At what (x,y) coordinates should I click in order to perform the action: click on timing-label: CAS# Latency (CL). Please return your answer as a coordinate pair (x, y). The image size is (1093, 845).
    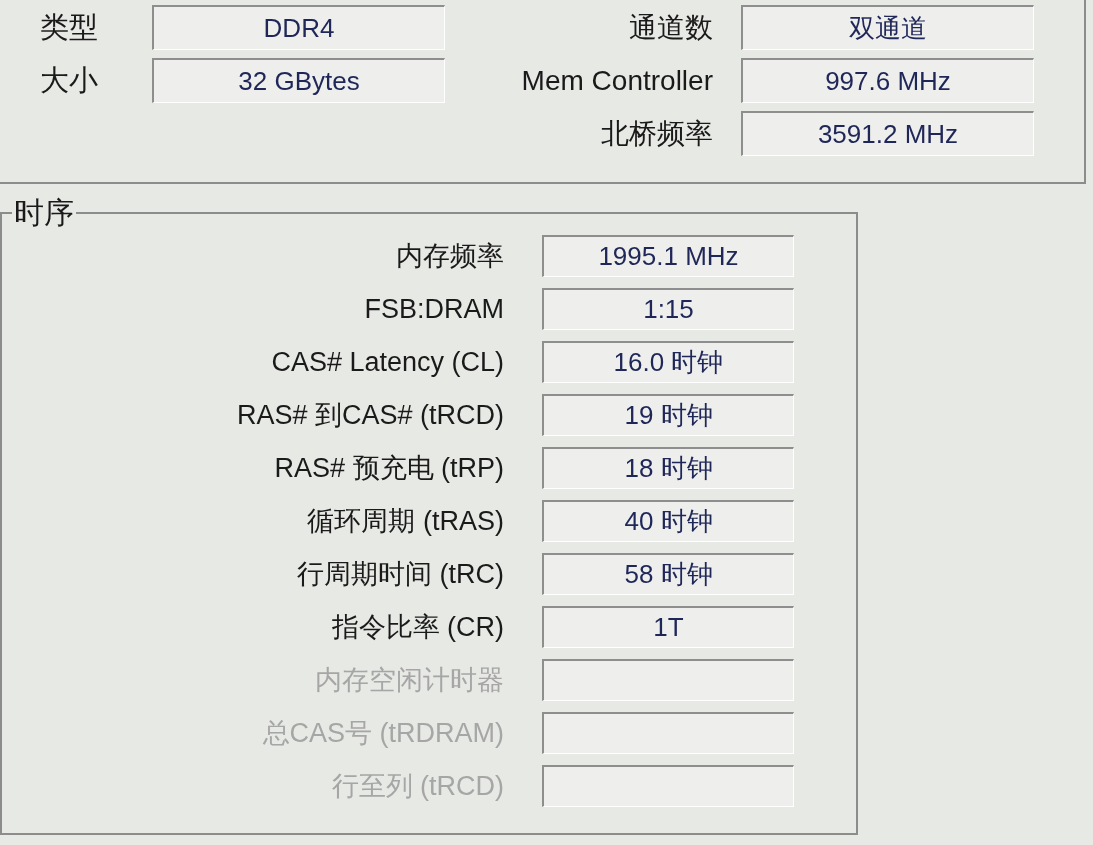
    Looking at the image, I should click on (387, 362).